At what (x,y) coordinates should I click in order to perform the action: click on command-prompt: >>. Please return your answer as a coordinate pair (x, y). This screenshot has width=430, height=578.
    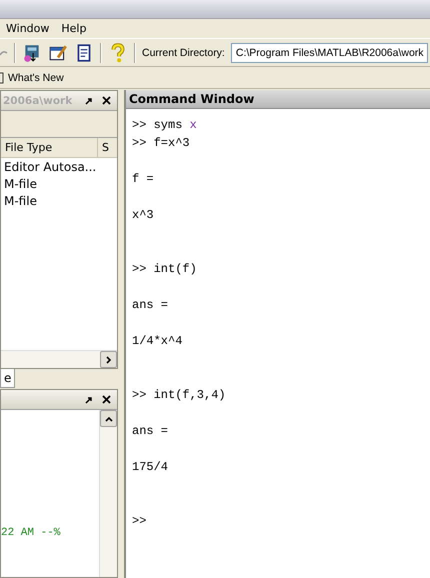
    Looking at the image, I should click on (281, 521).